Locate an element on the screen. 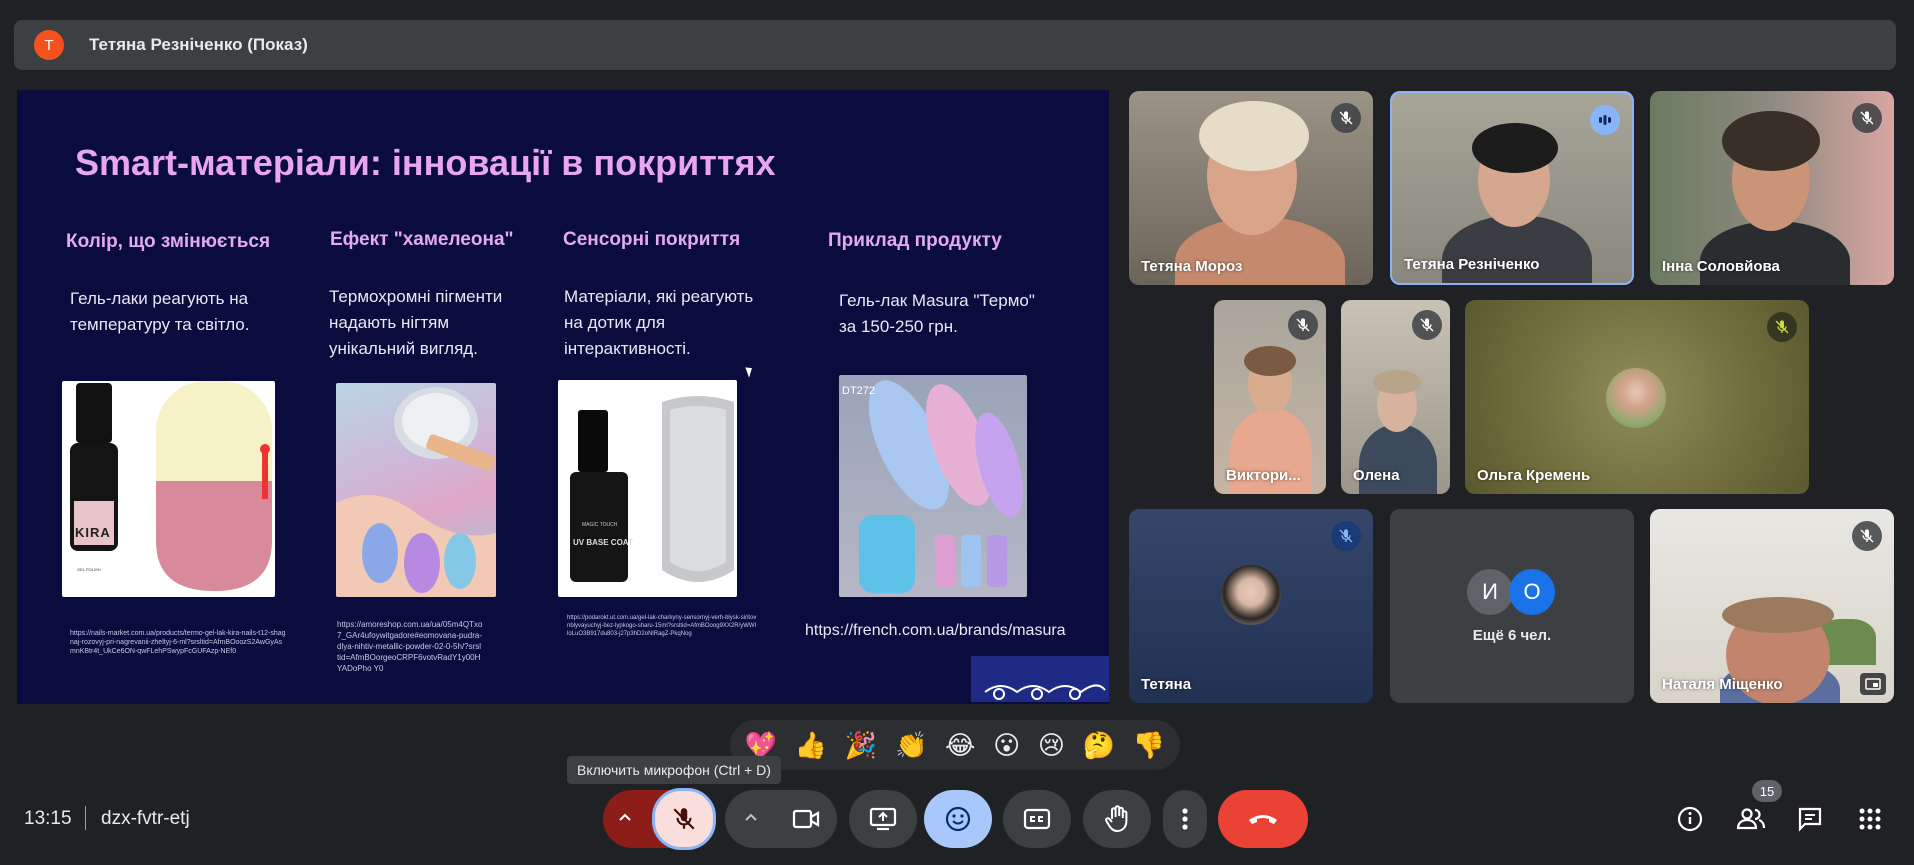 The width and height of the screenshot is (1914, 865). reaction-crying: 😢 is located at coordinates (1051, 745).